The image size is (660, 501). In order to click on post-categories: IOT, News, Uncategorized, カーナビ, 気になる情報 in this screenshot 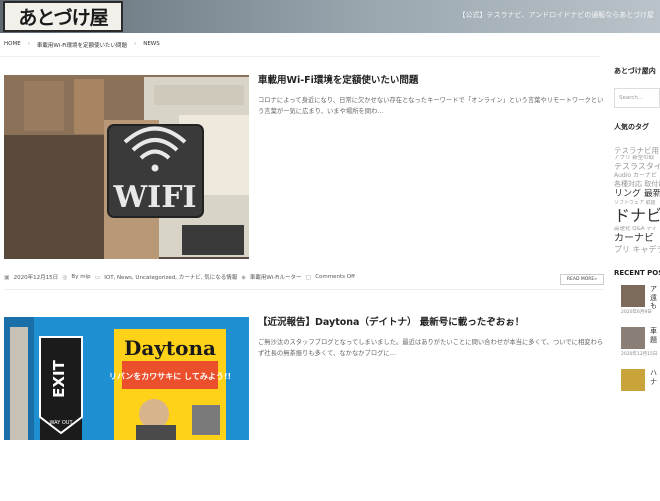, I will do `click(170, 277)`.